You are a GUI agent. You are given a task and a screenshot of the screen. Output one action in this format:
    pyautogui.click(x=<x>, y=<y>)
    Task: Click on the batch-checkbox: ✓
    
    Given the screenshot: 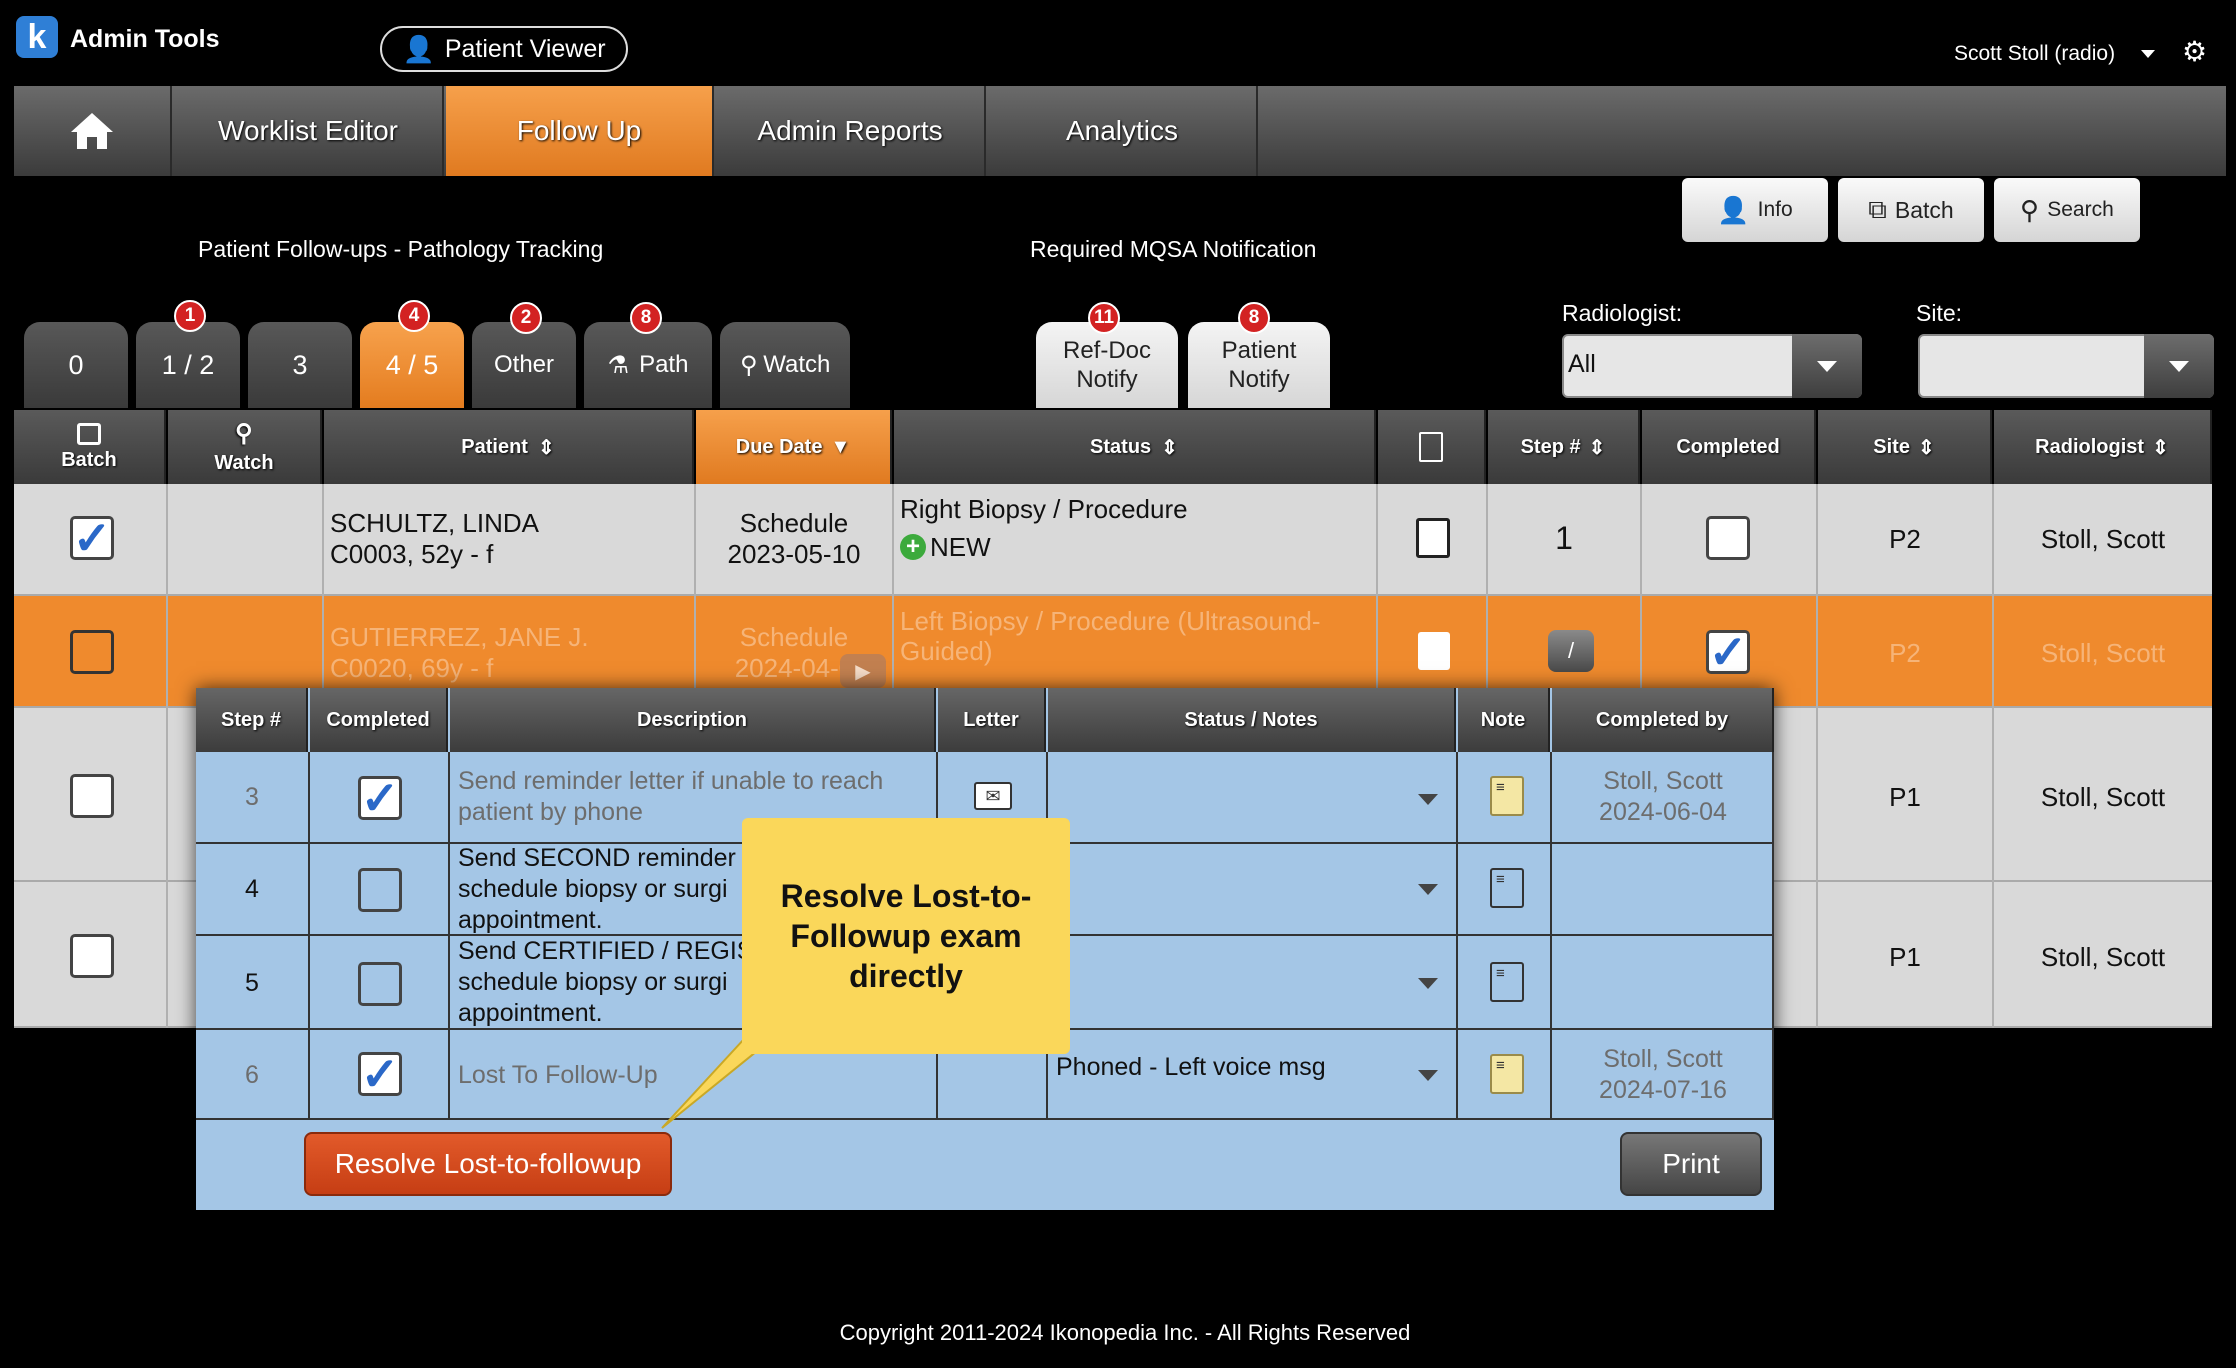 What is the action you would take?
    pyautogui.click(x=92, y=538)
    